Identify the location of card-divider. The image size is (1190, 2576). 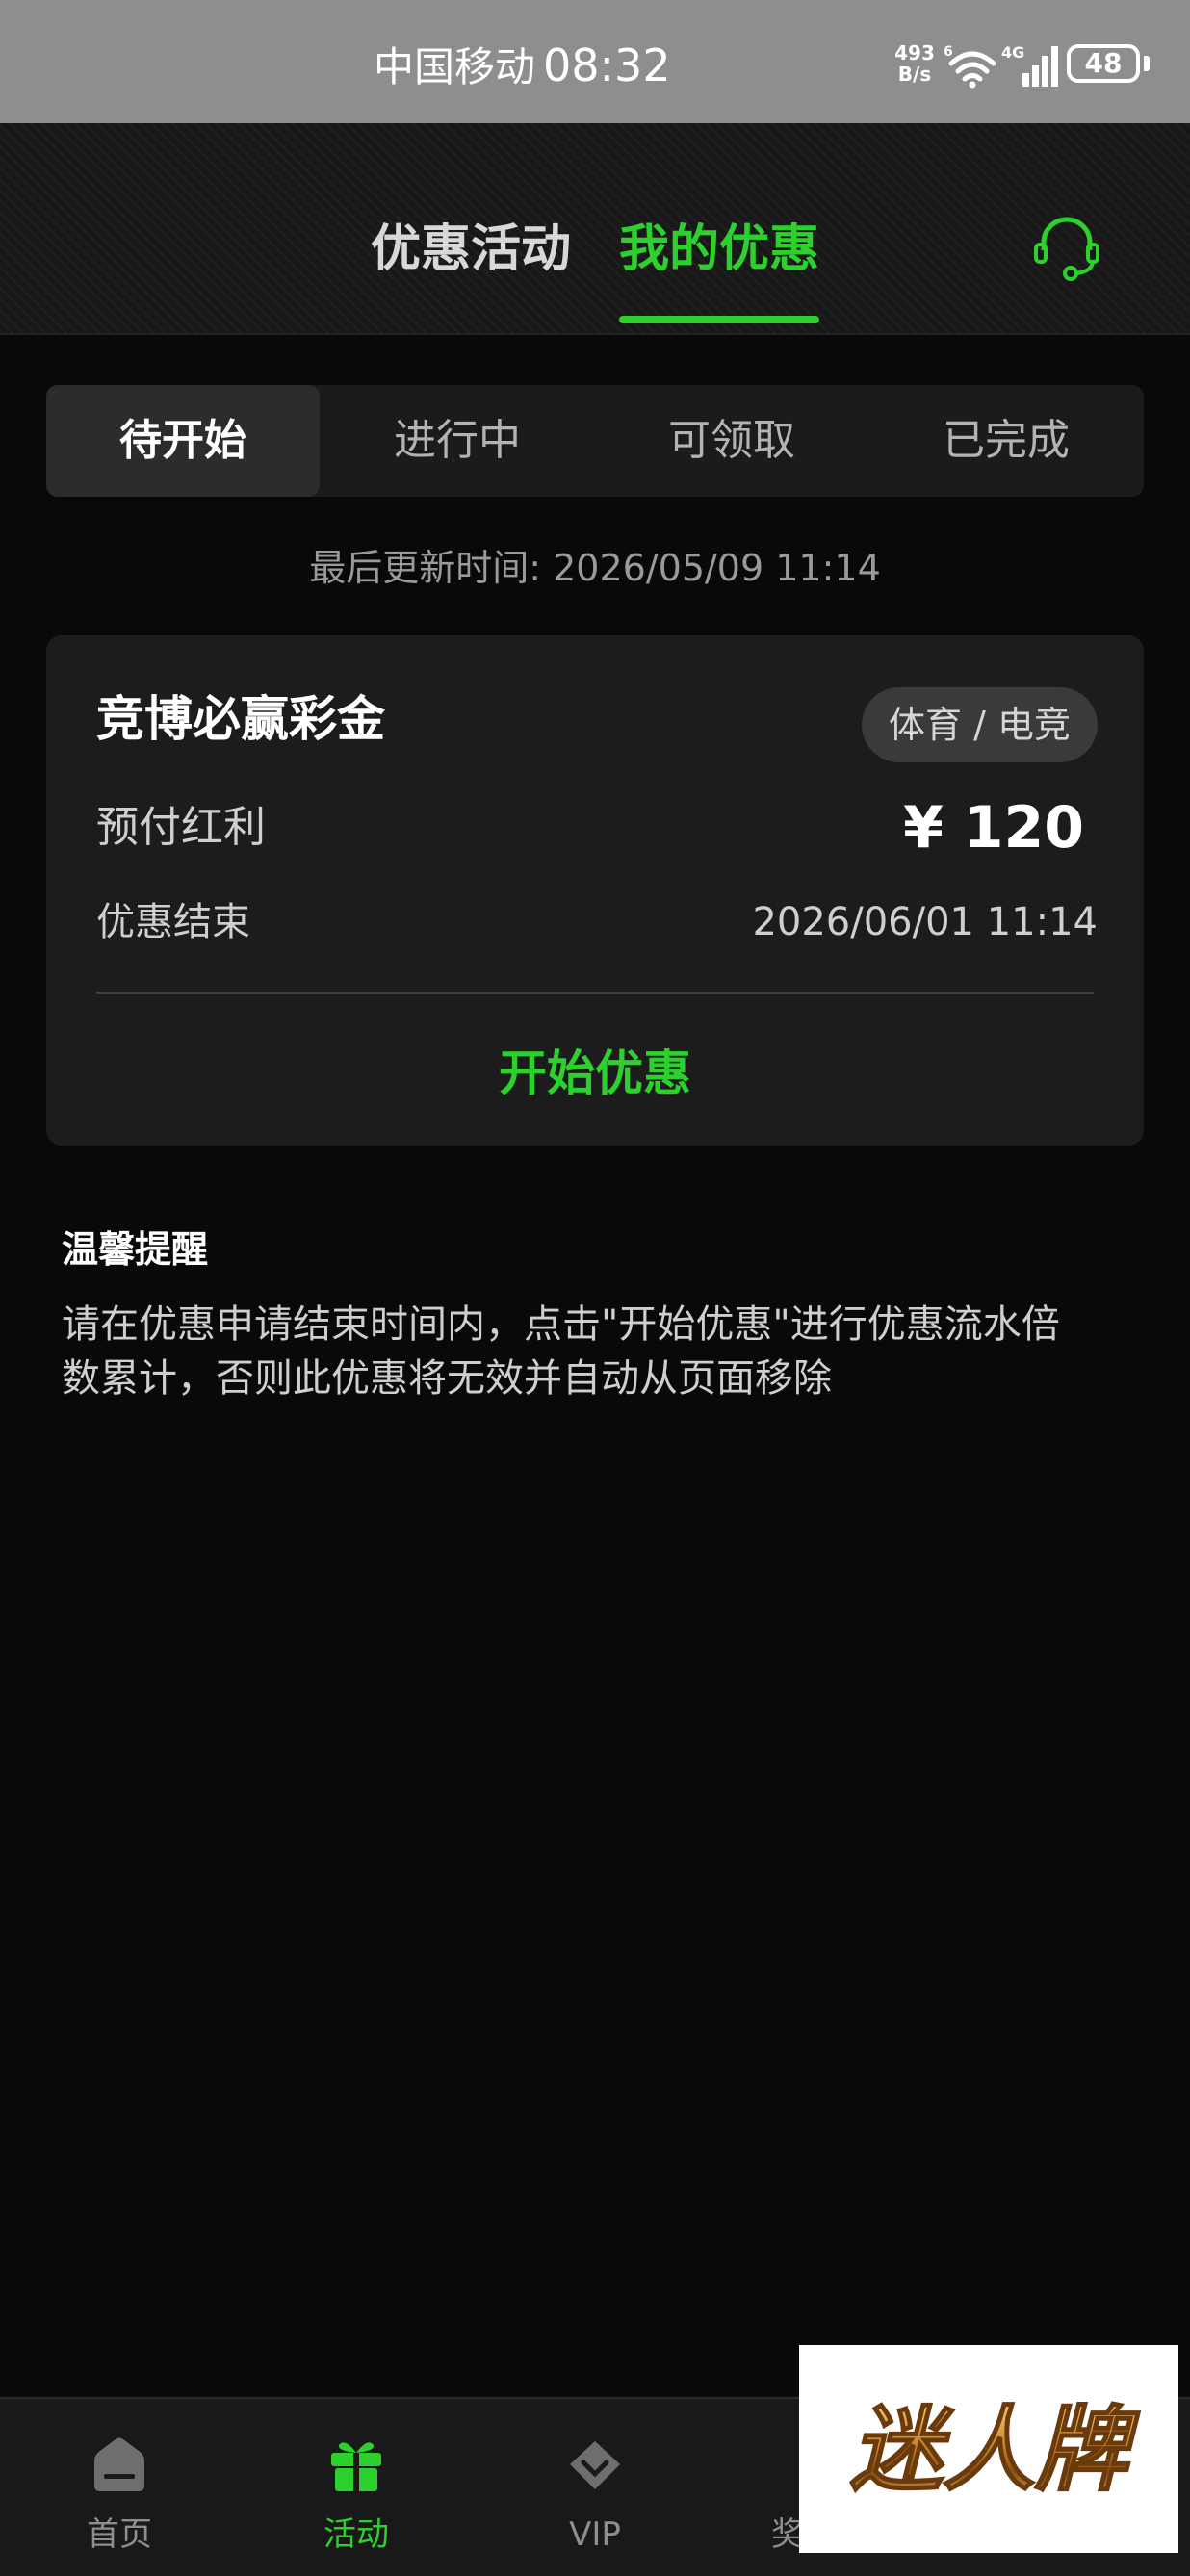
(595, 993).